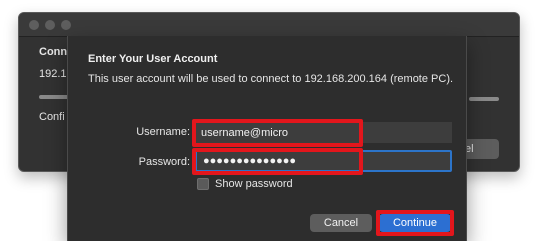 This screenshot has height=241, width=536. I want to click on connecting-ip: 192.1, so click(53, 74).